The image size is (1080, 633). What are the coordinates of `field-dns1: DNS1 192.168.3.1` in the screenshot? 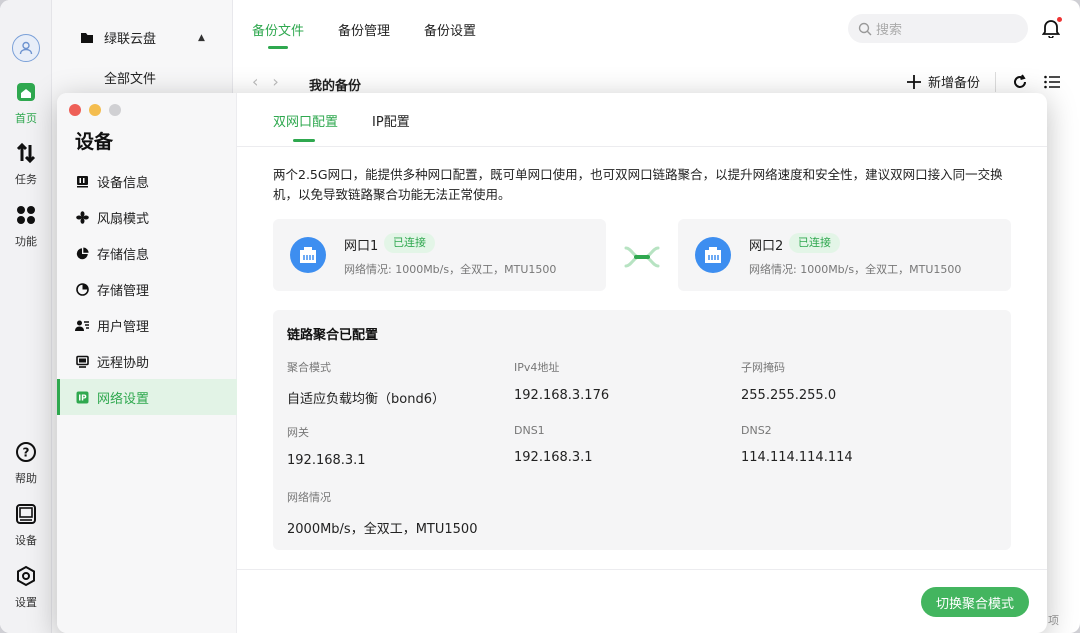 It's located at (553, 444).